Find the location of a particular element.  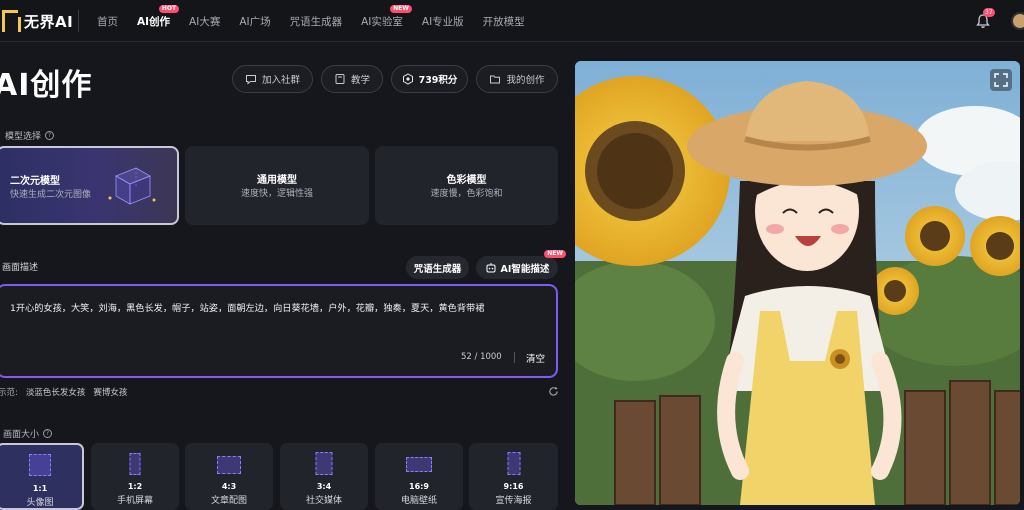

robot-icon is located at coordinates (491, 267).